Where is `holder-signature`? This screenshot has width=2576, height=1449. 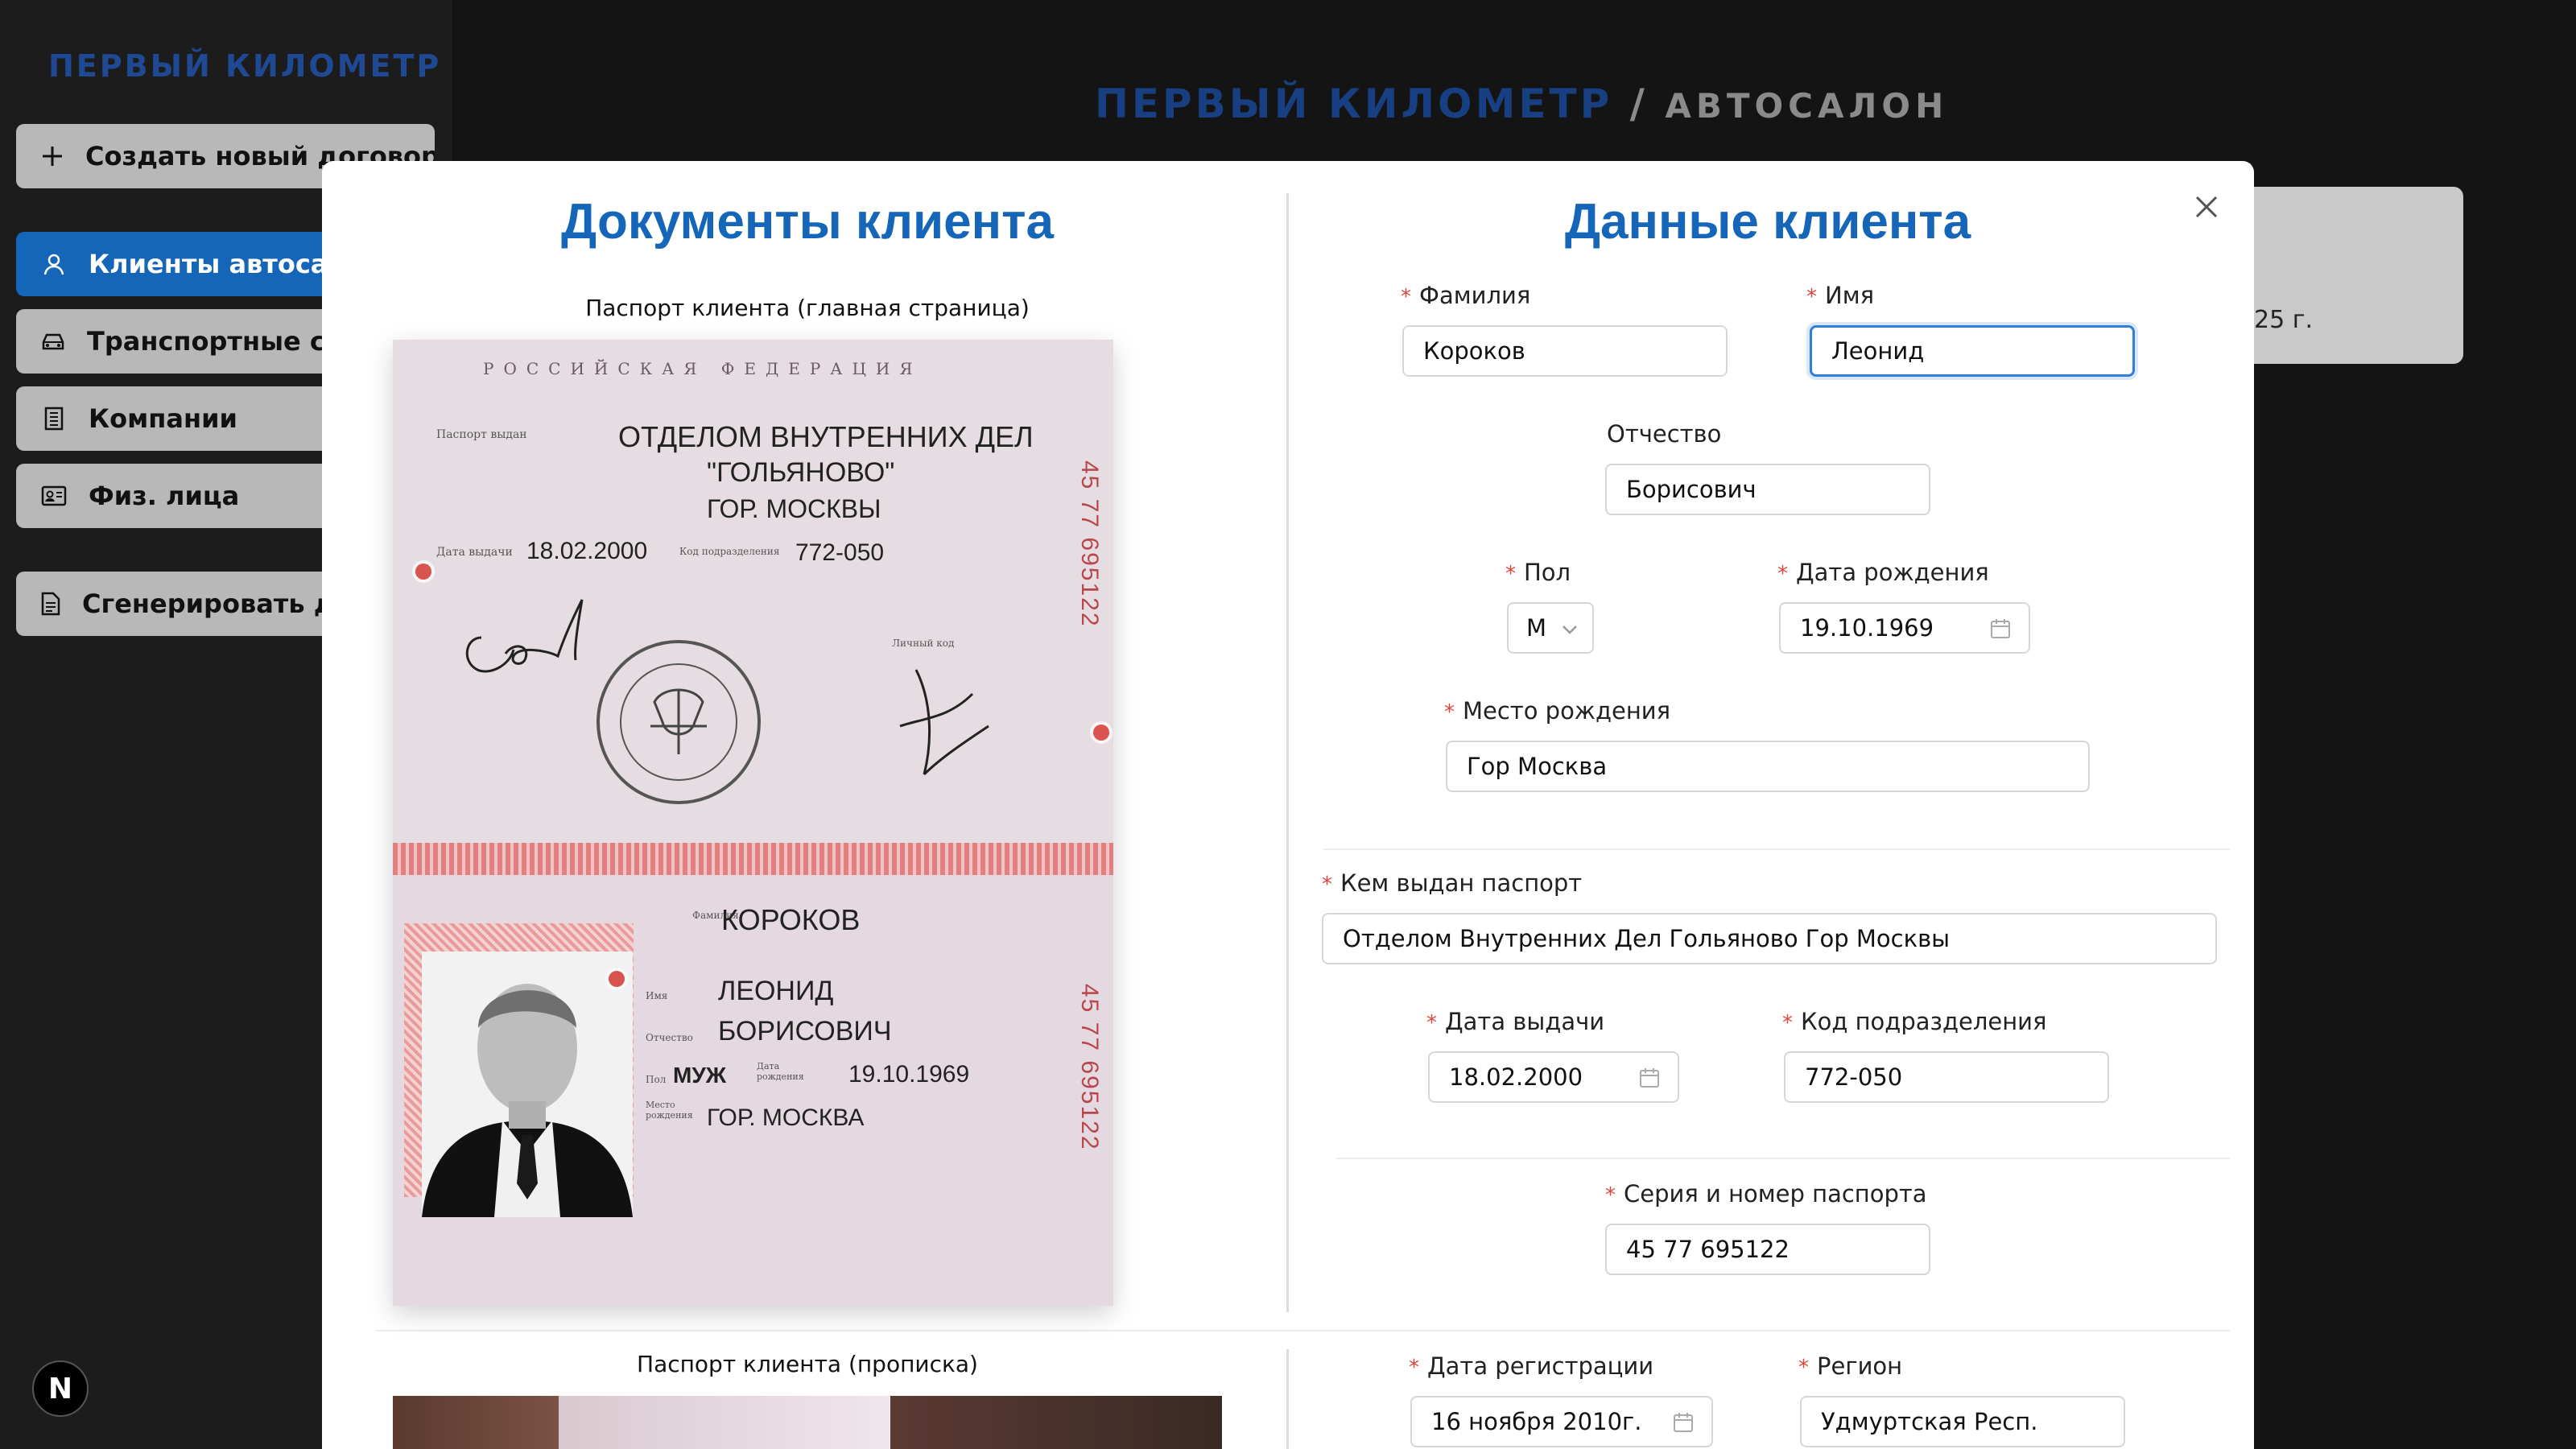
holder-signature is located at coordinates (944, 722).